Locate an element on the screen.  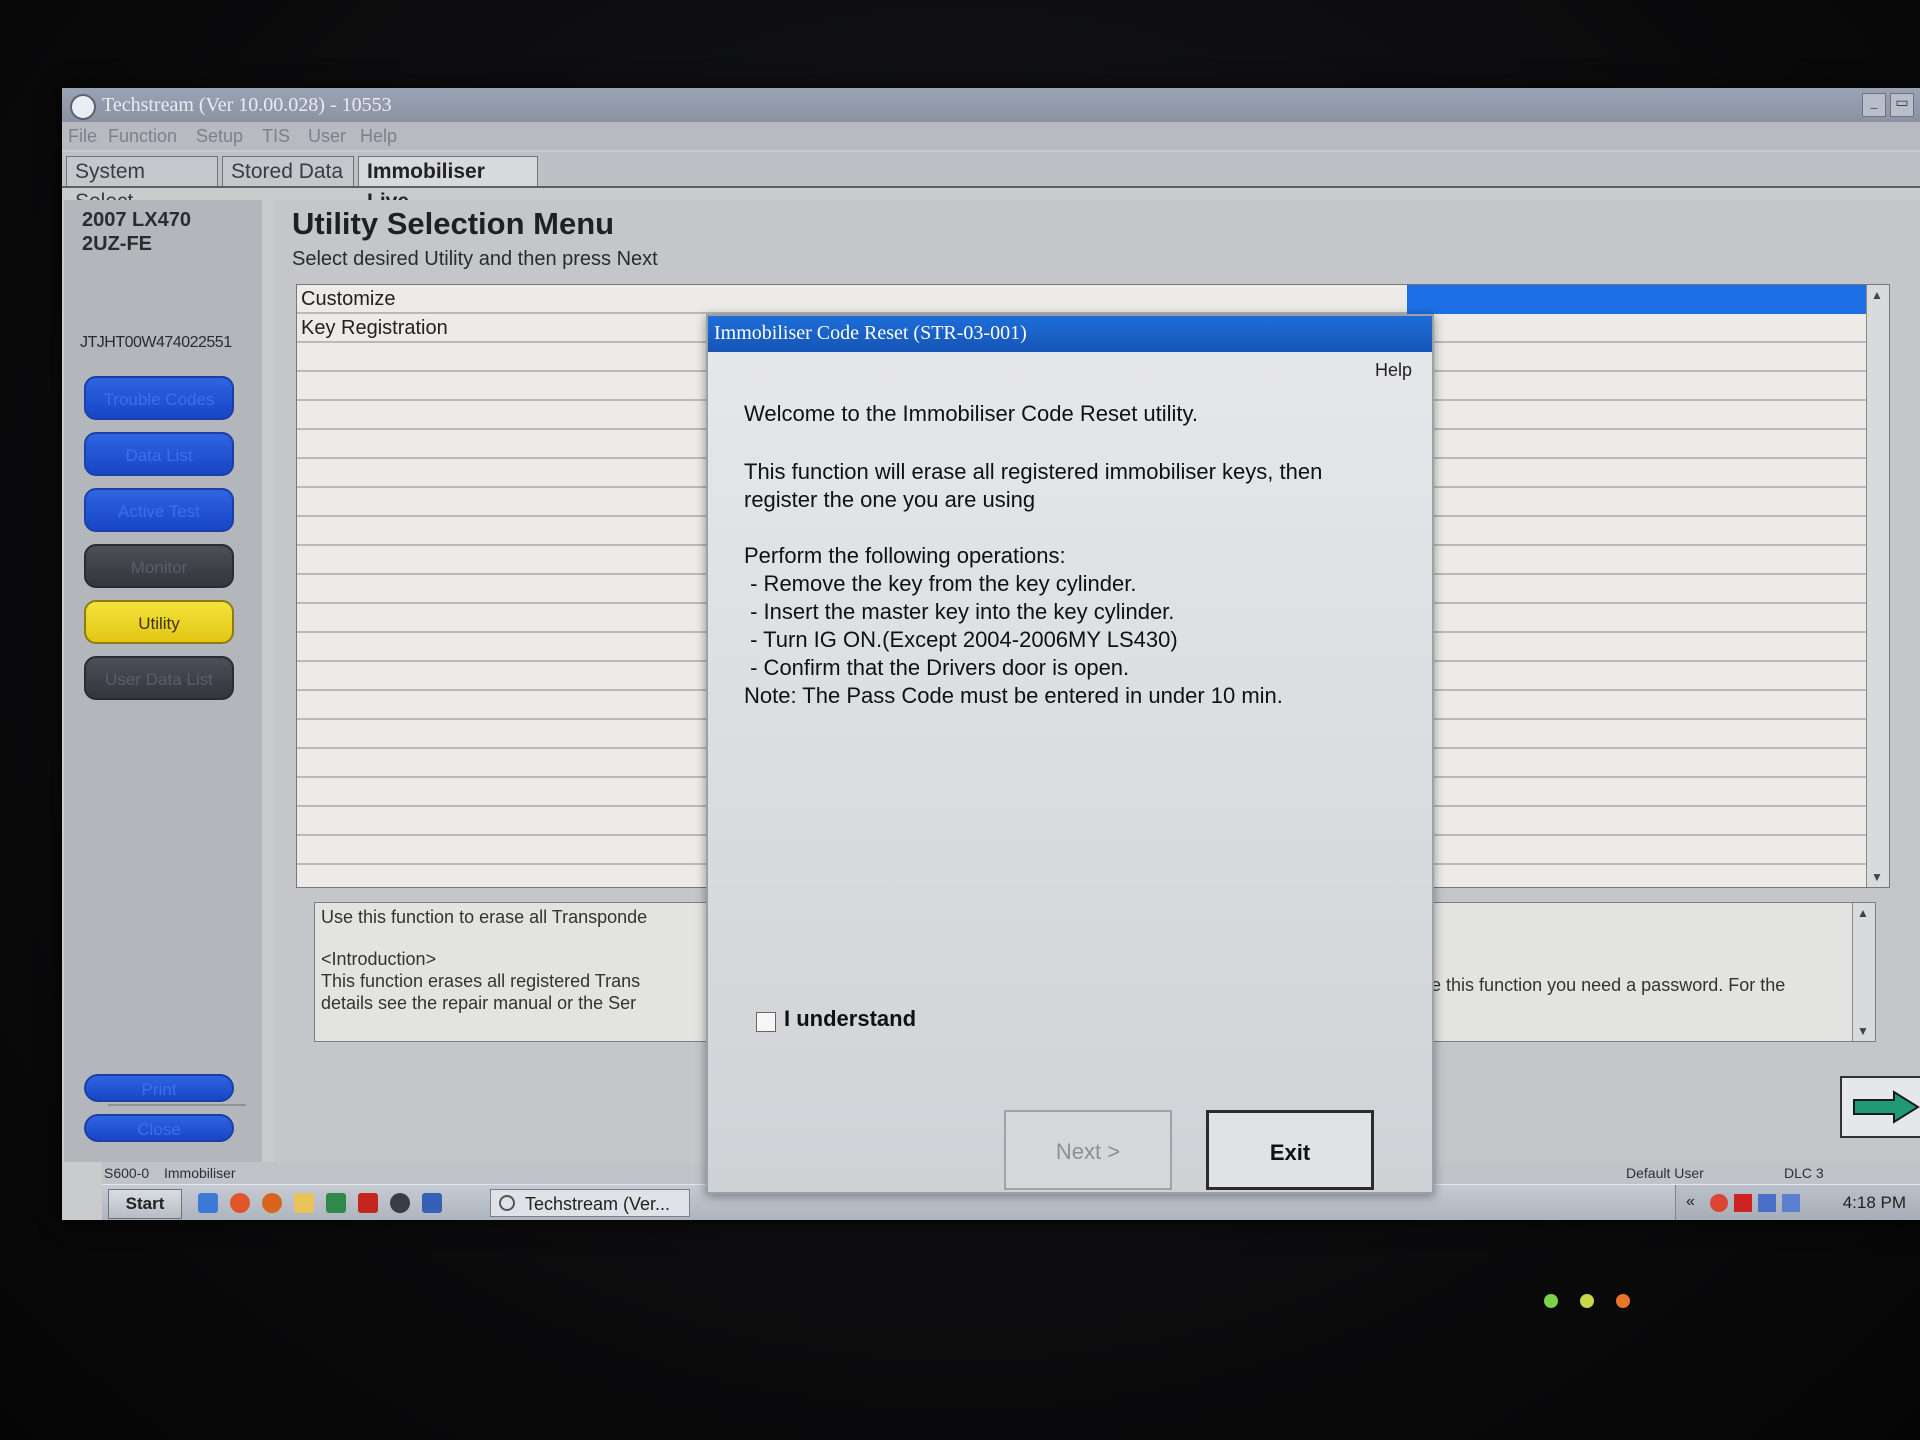
app-icon is located at coordinates (83, 107).